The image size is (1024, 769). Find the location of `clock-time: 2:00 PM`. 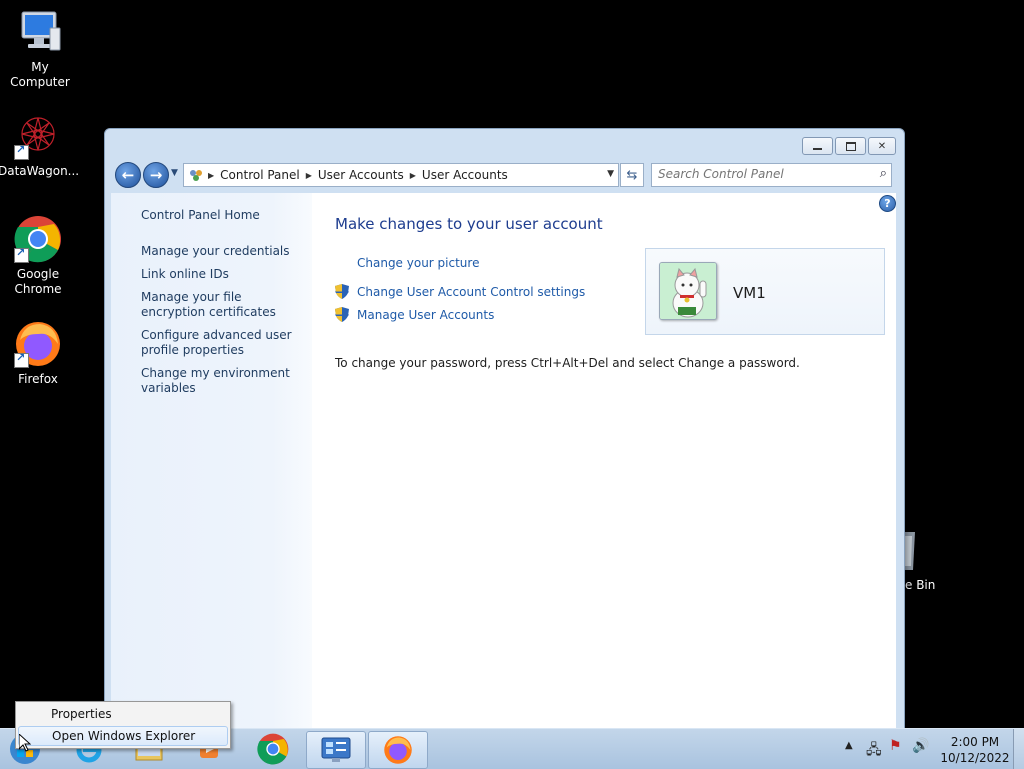

clock-time: 2:00 PM is located at coordinates (975, 742).